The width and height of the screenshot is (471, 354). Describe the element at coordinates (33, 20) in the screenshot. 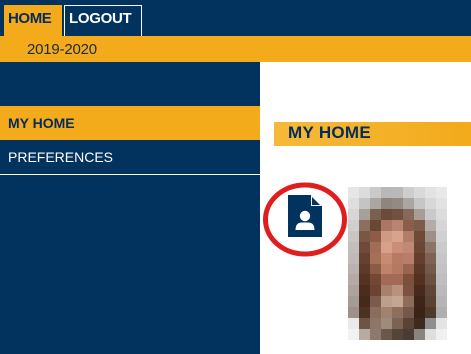

I see `tab-home: HOME` at that location.